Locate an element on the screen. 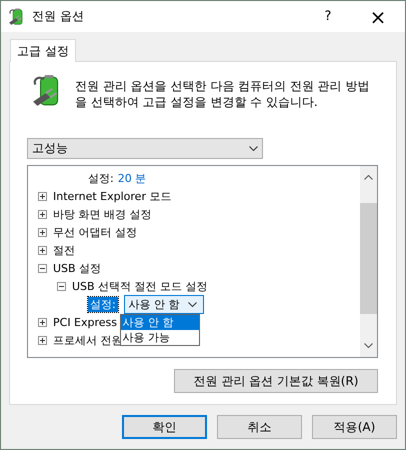  help-button: ? is located at coordinates (328, 17).